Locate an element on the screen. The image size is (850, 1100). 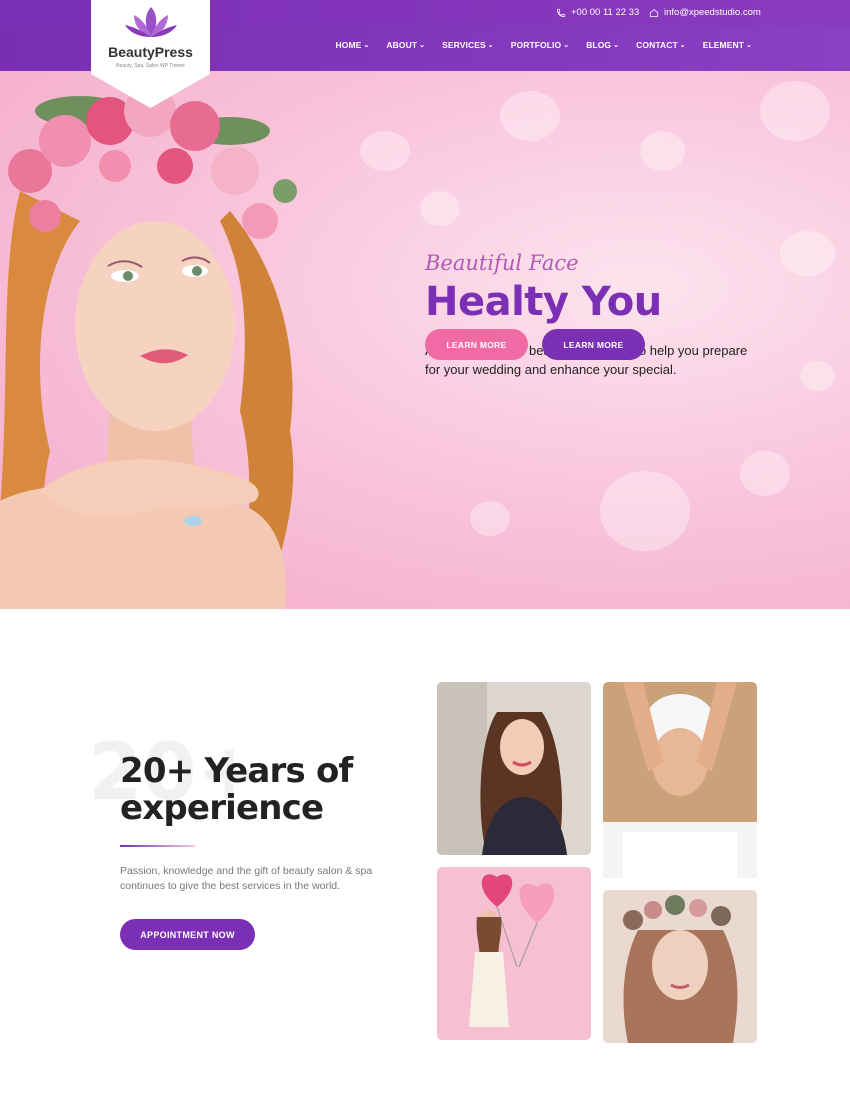
lotus-icon is located at coordinates (151, 22).